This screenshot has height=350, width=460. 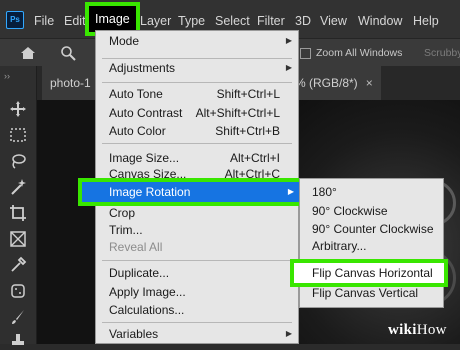 I want to click on menu-item-label: Auto Contrast, so click(x=146, y=113).